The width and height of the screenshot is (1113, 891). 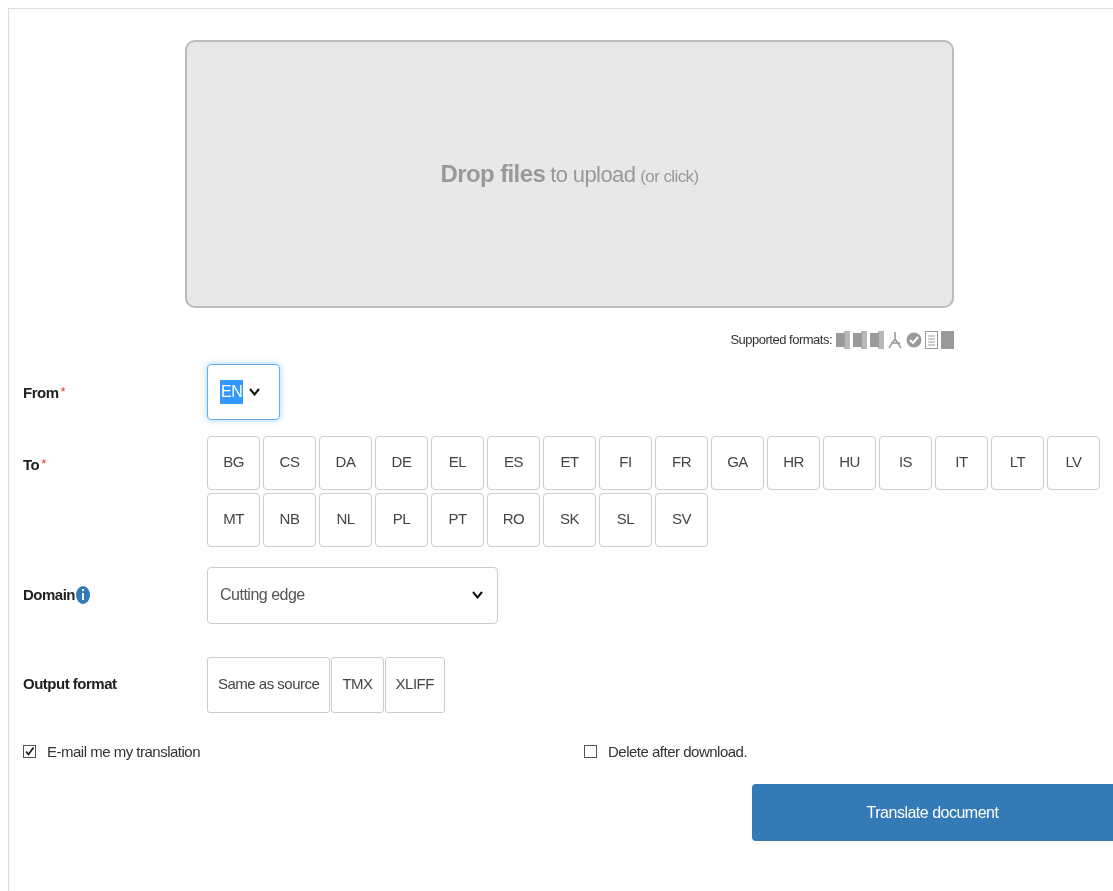 I want to click on language-button: PT, so click(x=457, y=519).